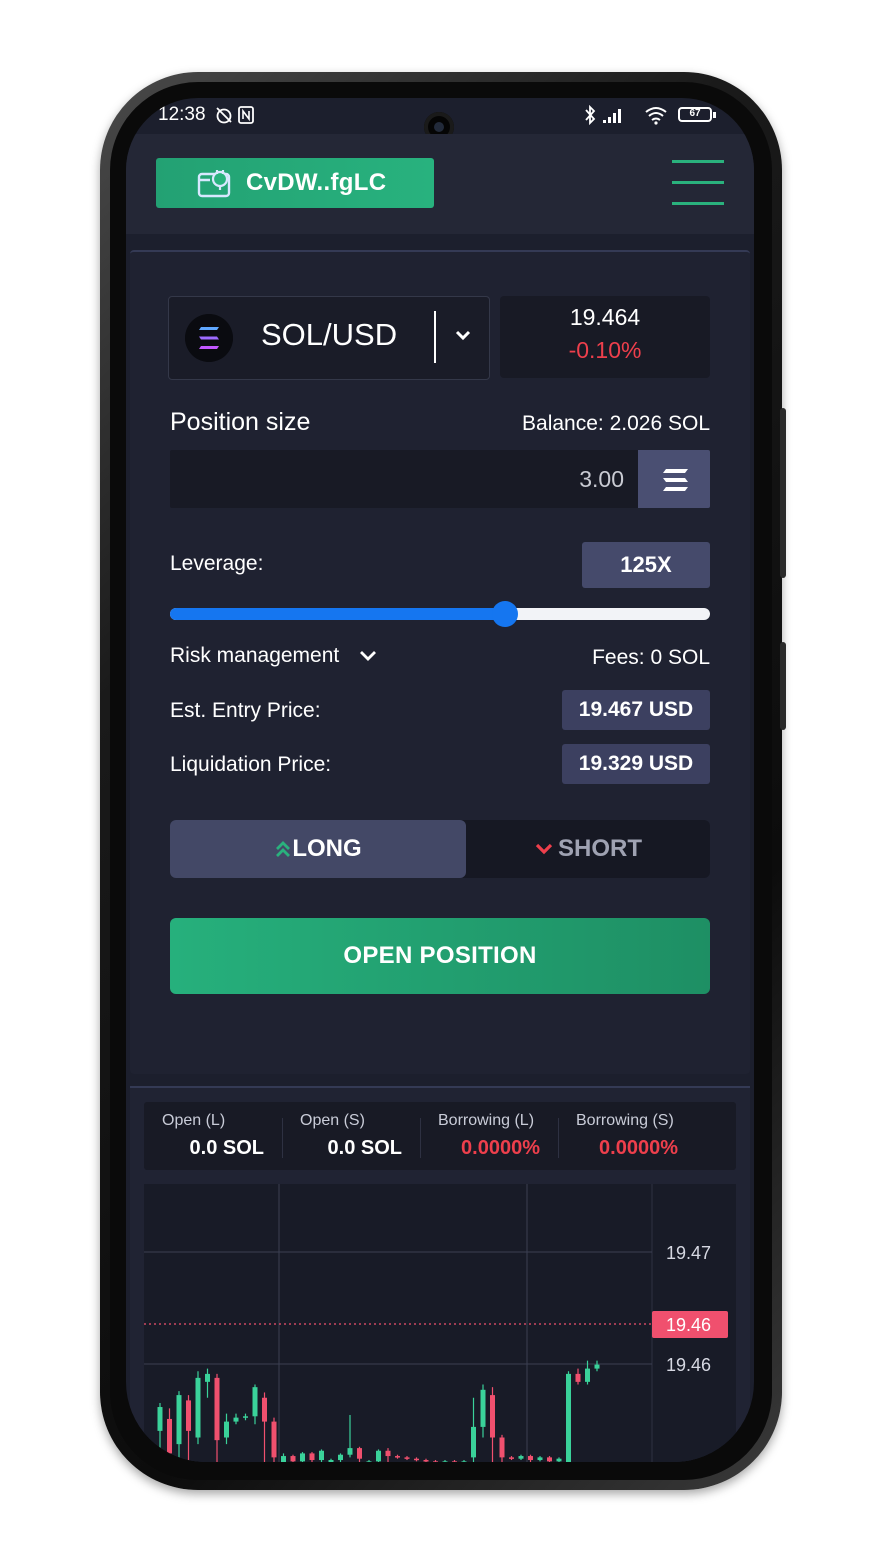  I want to click on stat-label: Borrowing (S), so click(625, 1120).